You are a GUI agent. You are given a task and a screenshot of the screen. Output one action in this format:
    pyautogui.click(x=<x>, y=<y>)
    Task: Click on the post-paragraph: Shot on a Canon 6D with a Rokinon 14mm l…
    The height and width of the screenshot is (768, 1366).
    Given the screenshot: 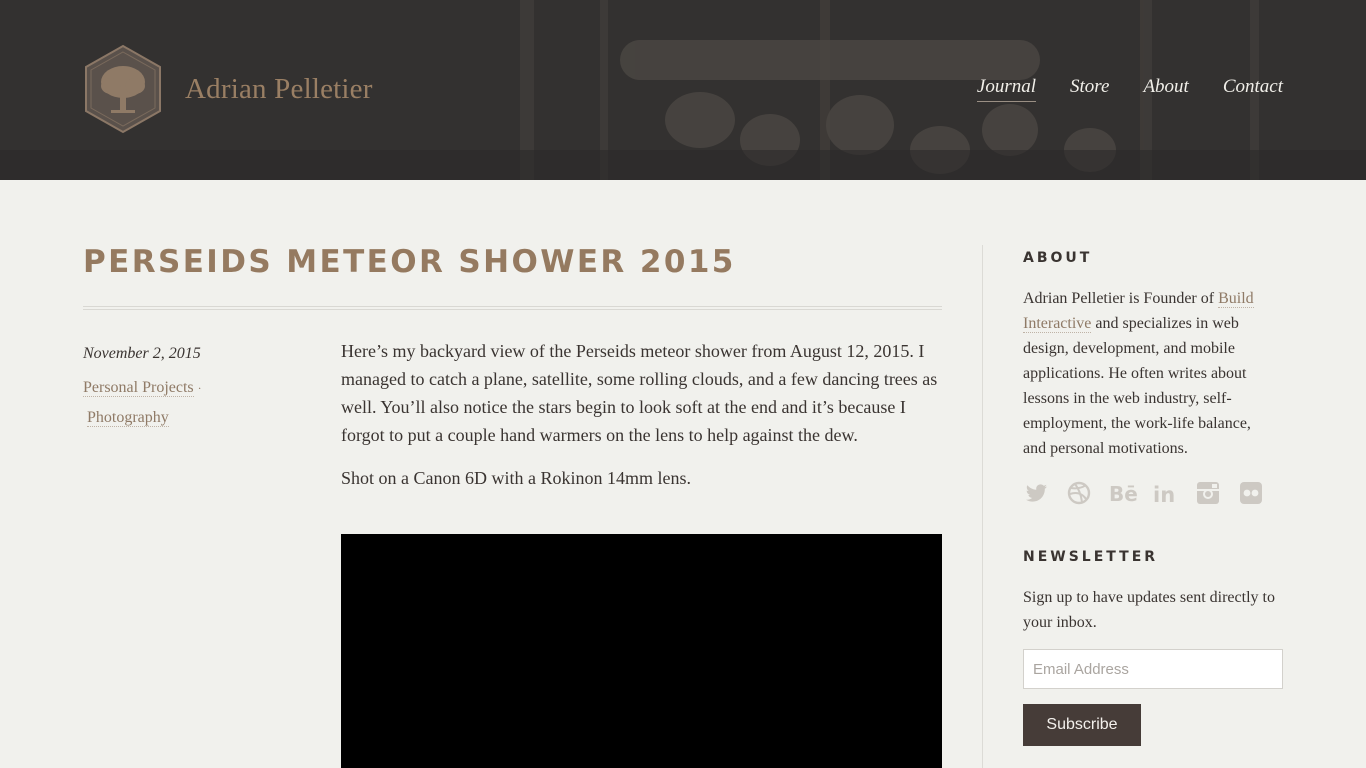 What is the action you would take?
    pyautogui.click(x=516, y=478)
    